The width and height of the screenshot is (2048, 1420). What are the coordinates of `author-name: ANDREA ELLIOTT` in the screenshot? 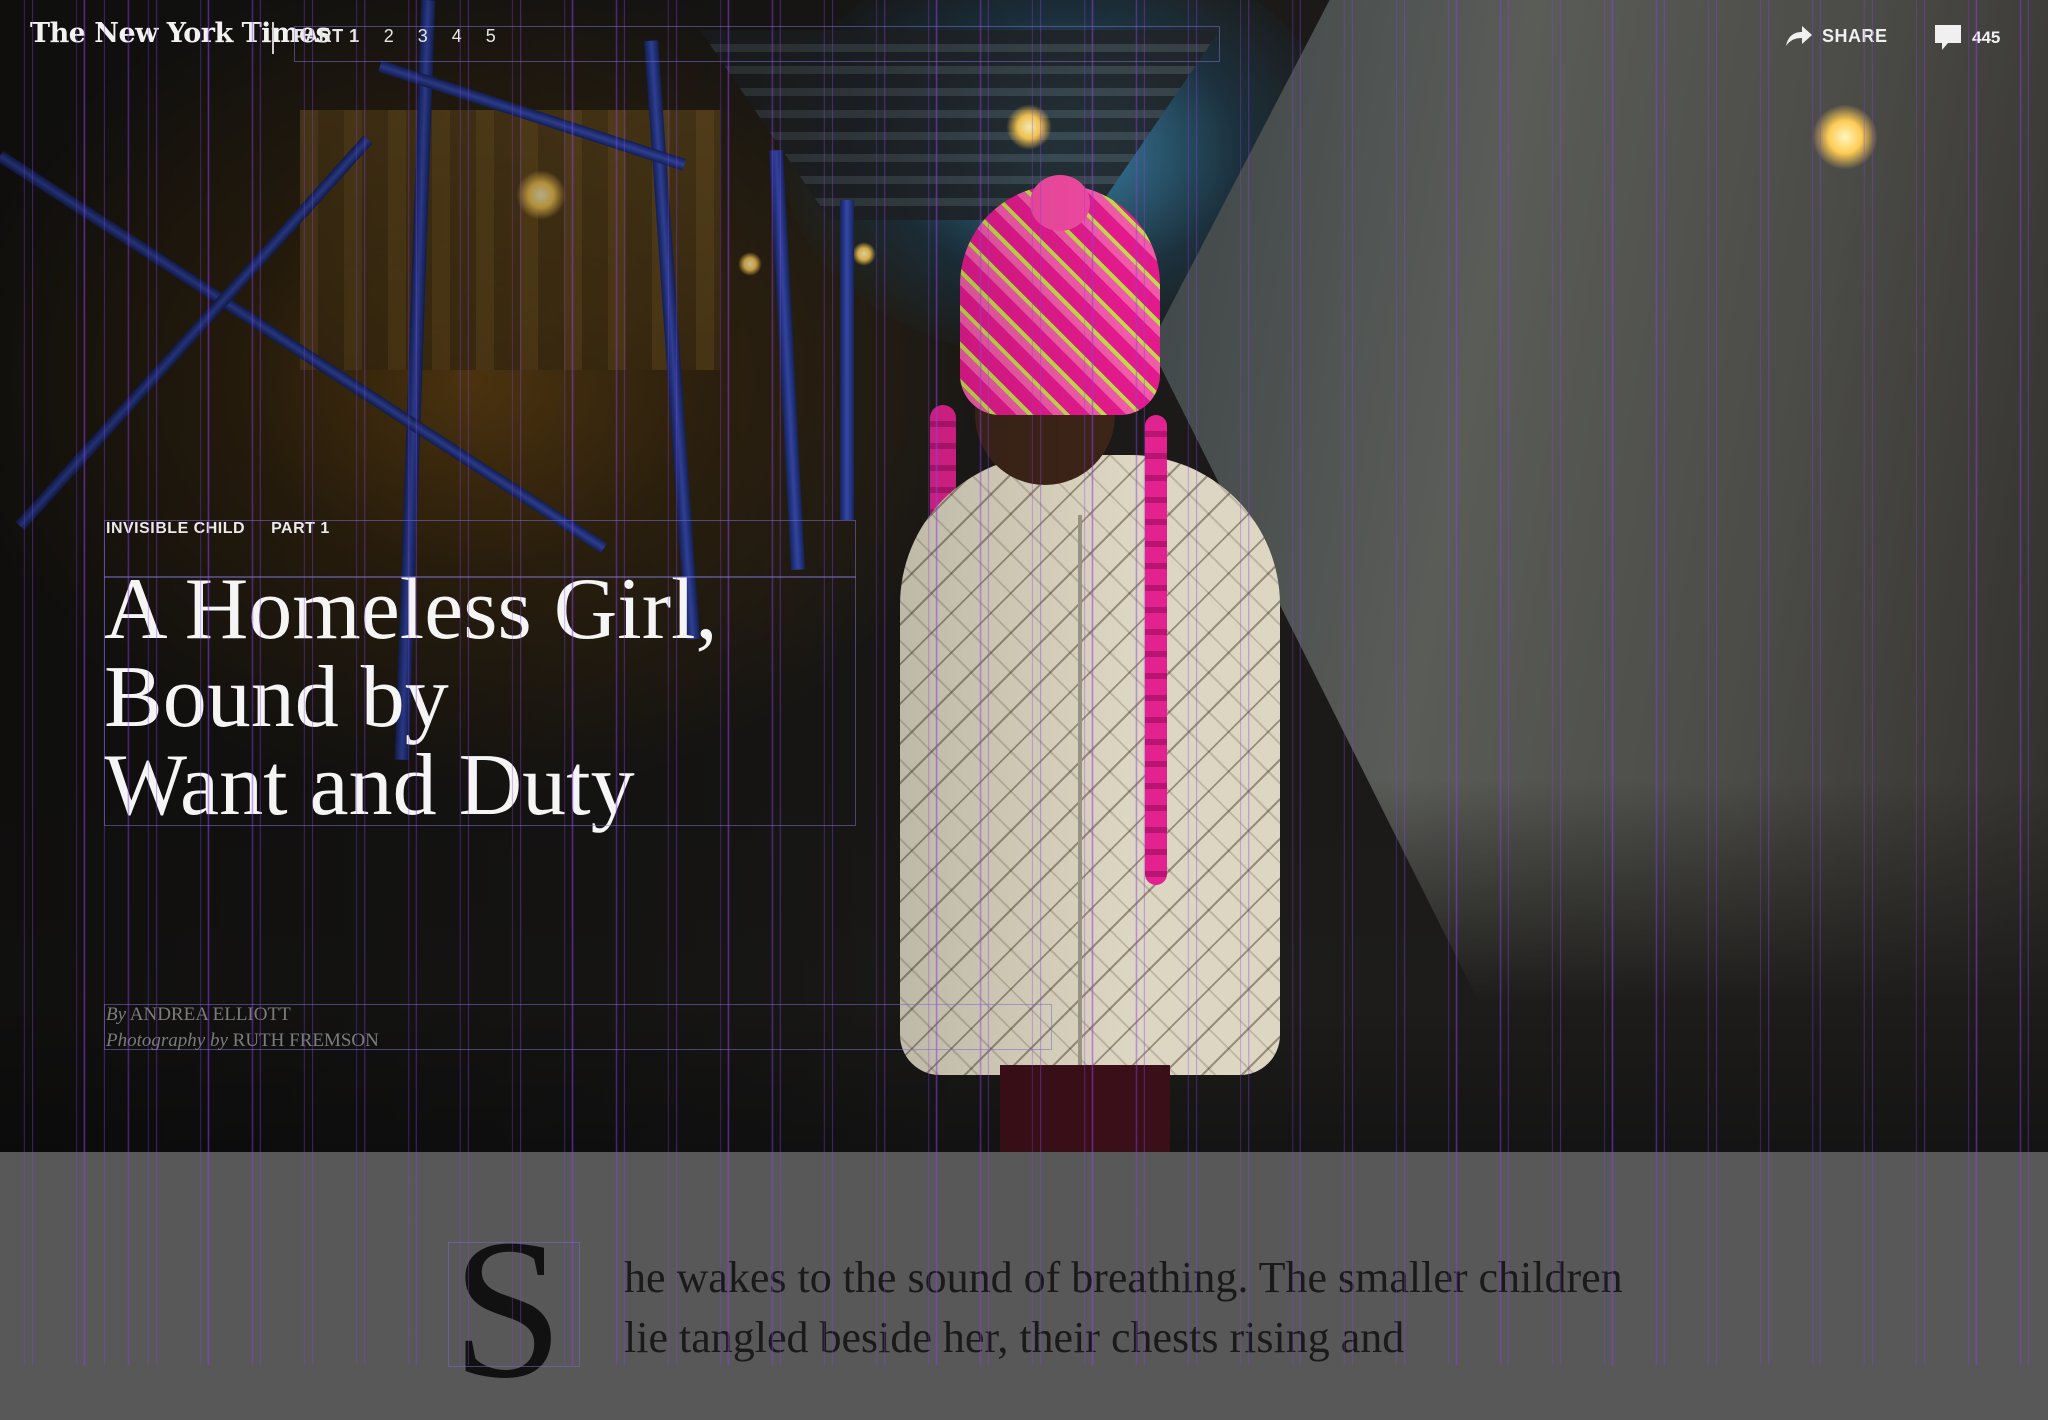 It's located at (210, 1014).